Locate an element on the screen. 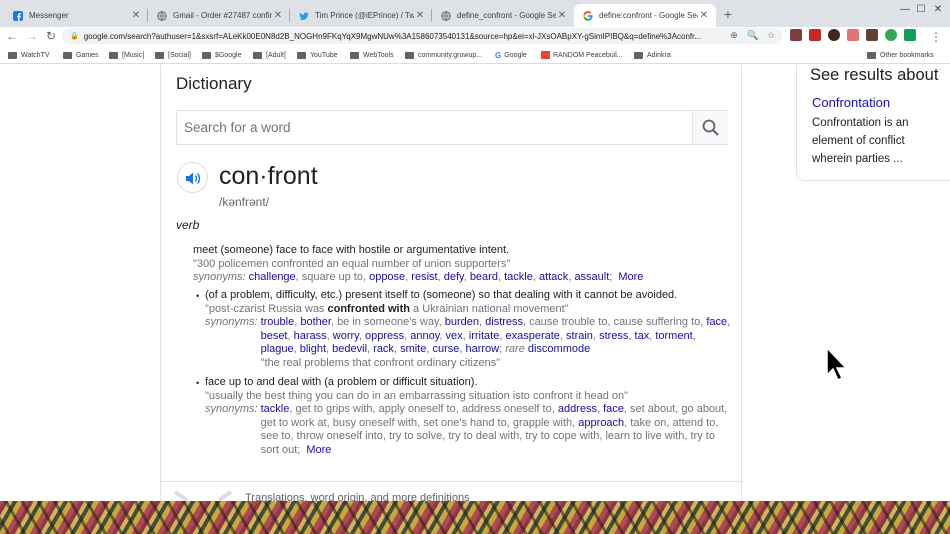  bookmark-item: [Music] is located at coordinates (126, 55).